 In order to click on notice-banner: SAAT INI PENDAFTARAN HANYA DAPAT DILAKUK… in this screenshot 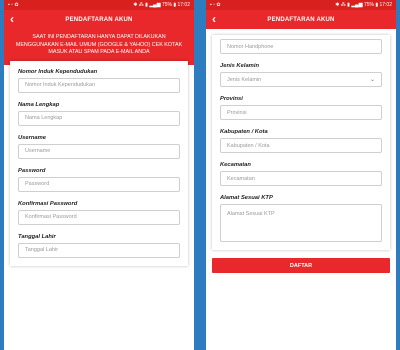, I will do `click(99, 47)`.